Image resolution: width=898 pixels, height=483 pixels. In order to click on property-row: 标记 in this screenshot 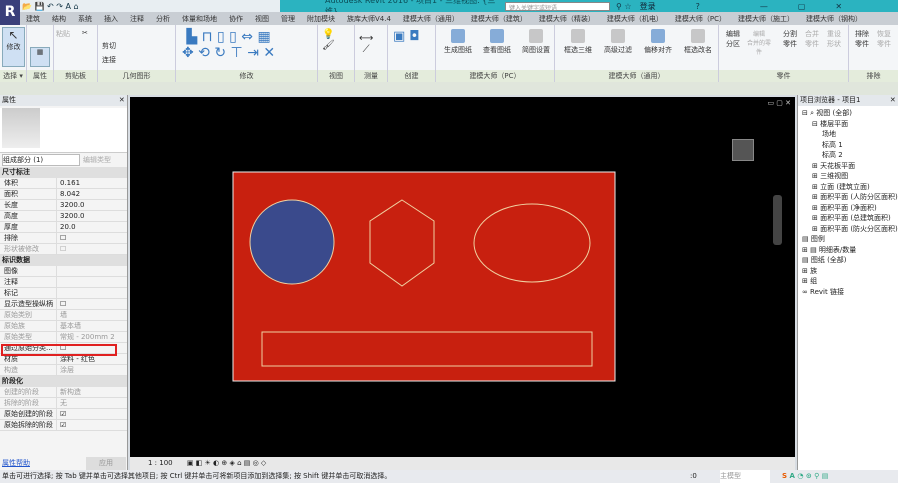, I will do `click(63, 293)`.